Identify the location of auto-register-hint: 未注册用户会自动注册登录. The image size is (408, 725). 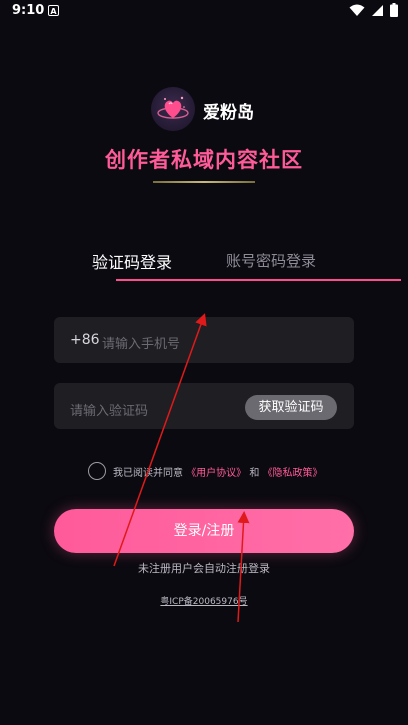
(204, 568).